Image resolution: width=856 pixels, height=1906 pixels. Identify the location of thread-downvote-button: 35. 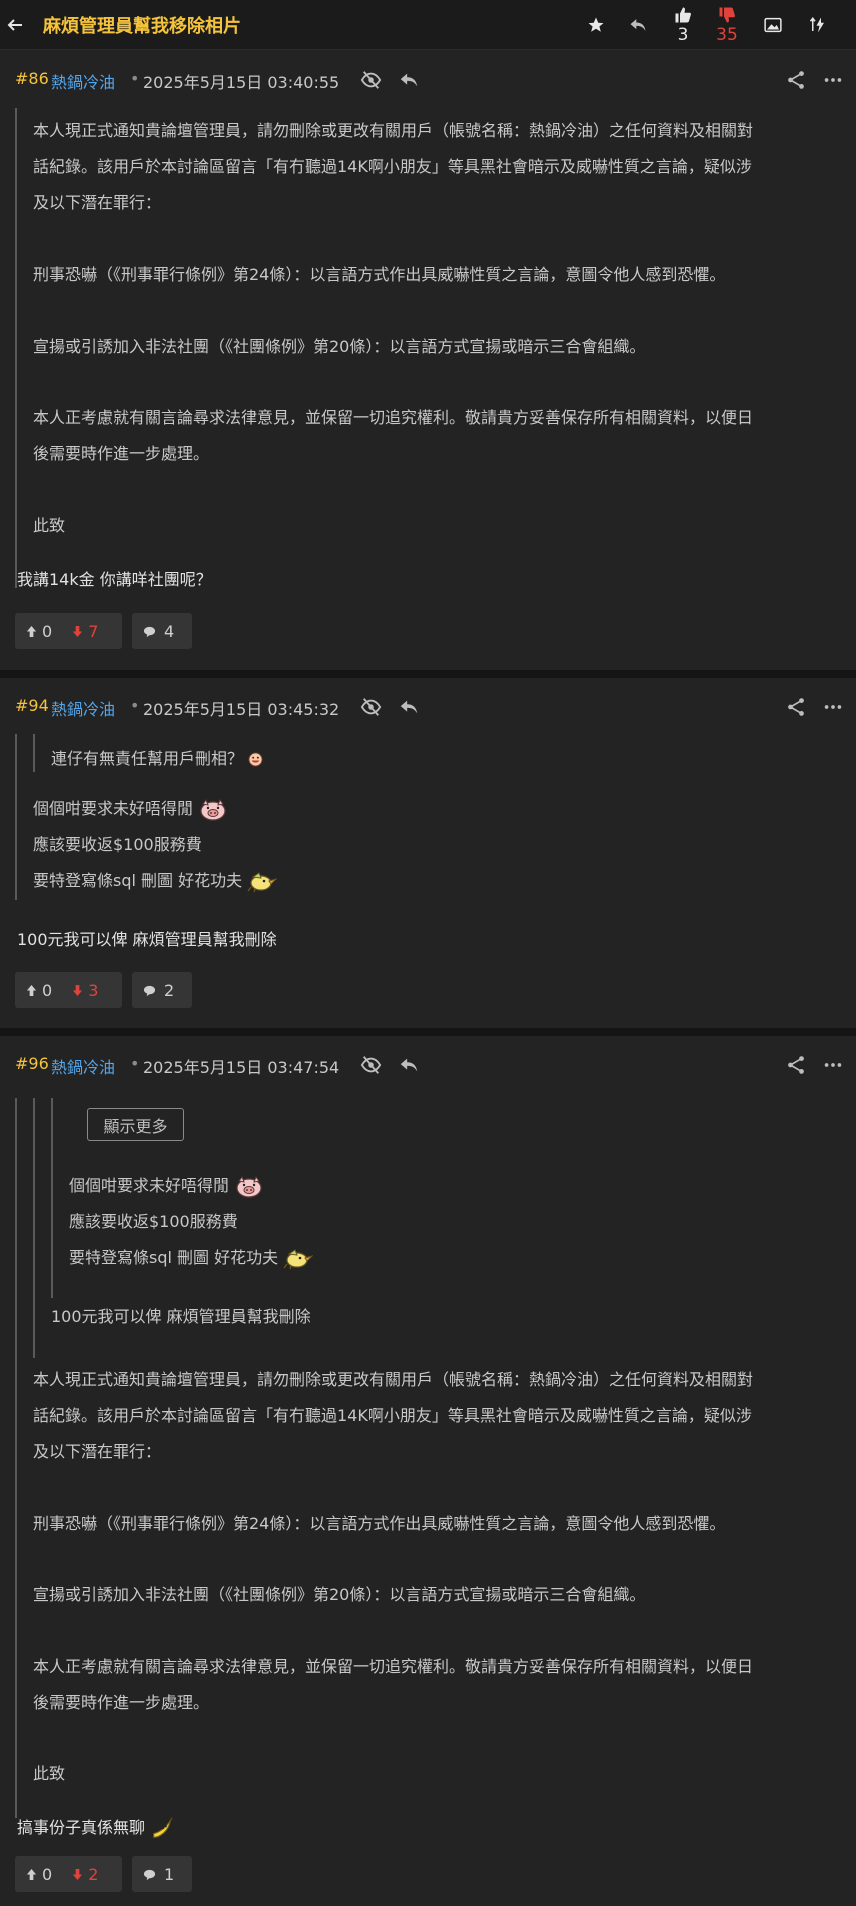
(727, 25).